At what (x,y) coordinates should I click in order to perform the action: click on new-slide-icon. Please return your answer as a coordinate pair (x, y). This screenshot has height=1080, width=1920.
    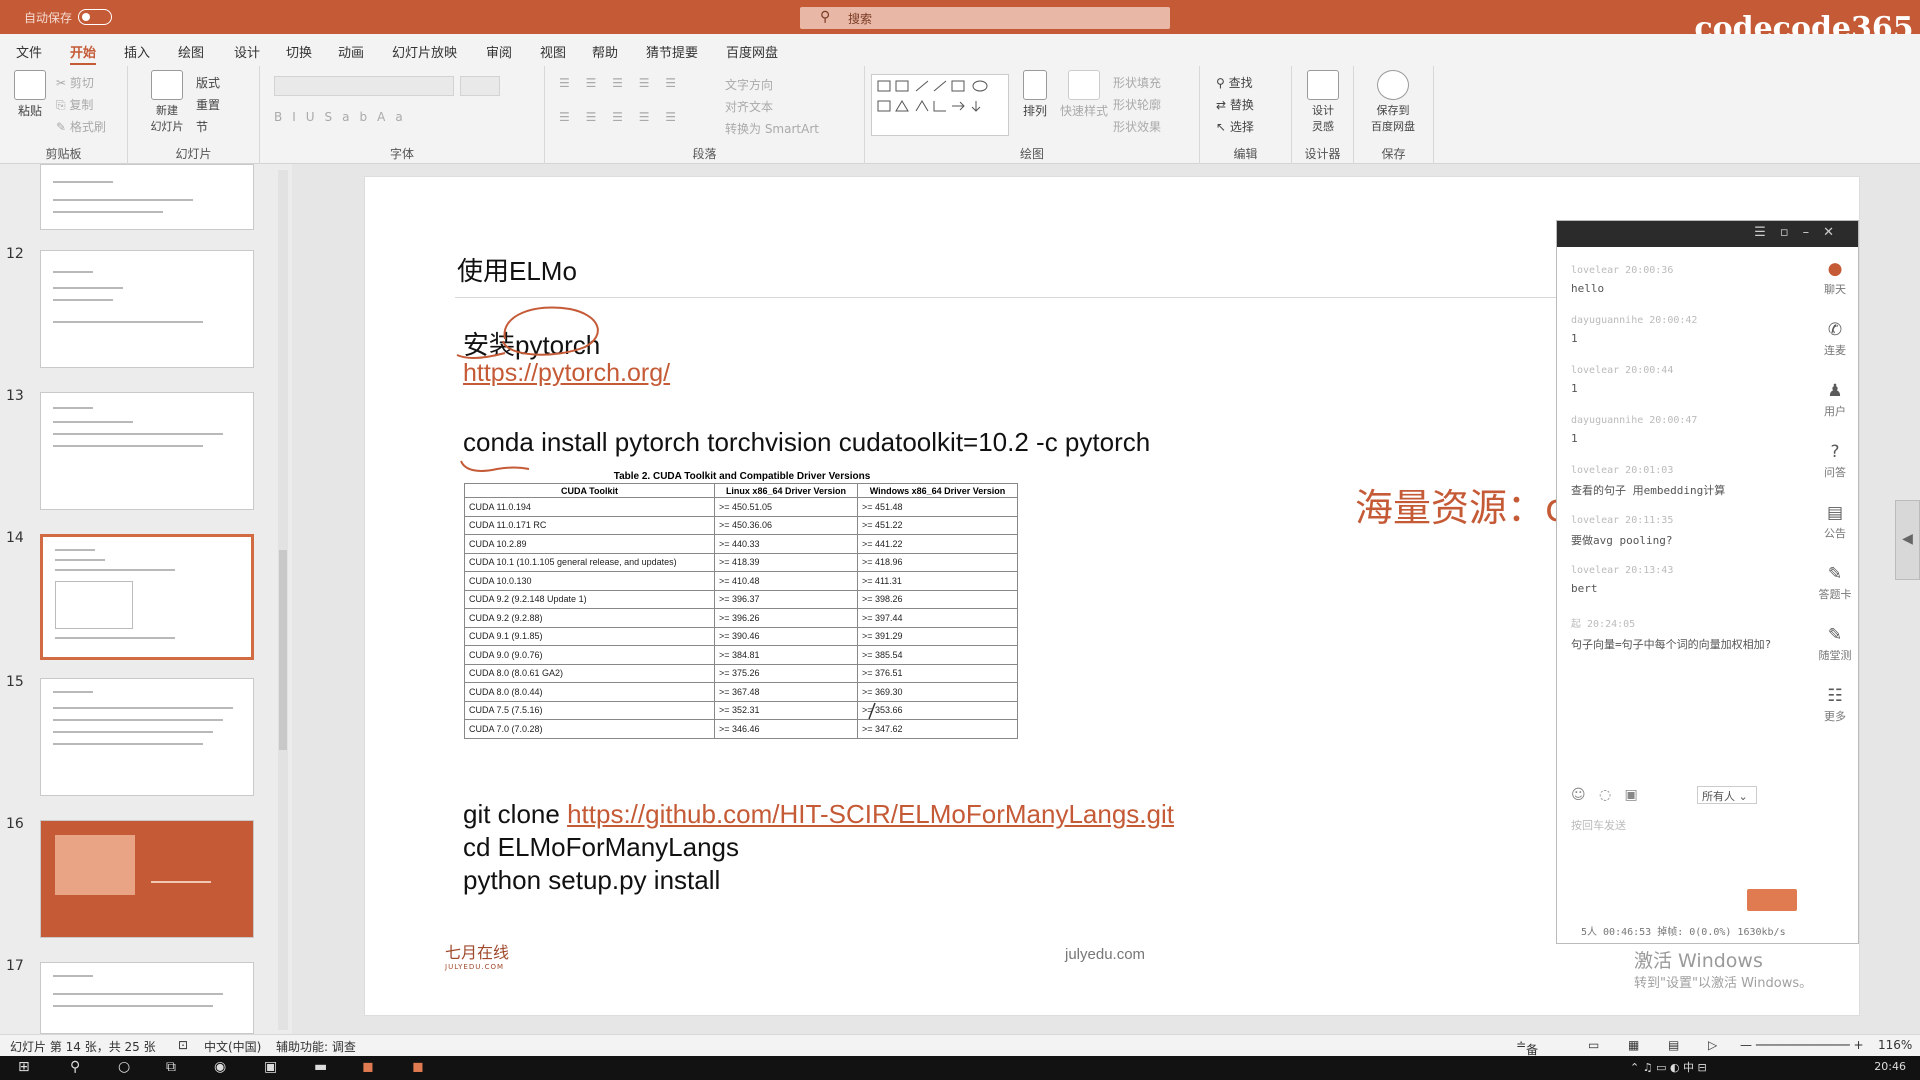
    Looking at the image, I should click on (167, 85).